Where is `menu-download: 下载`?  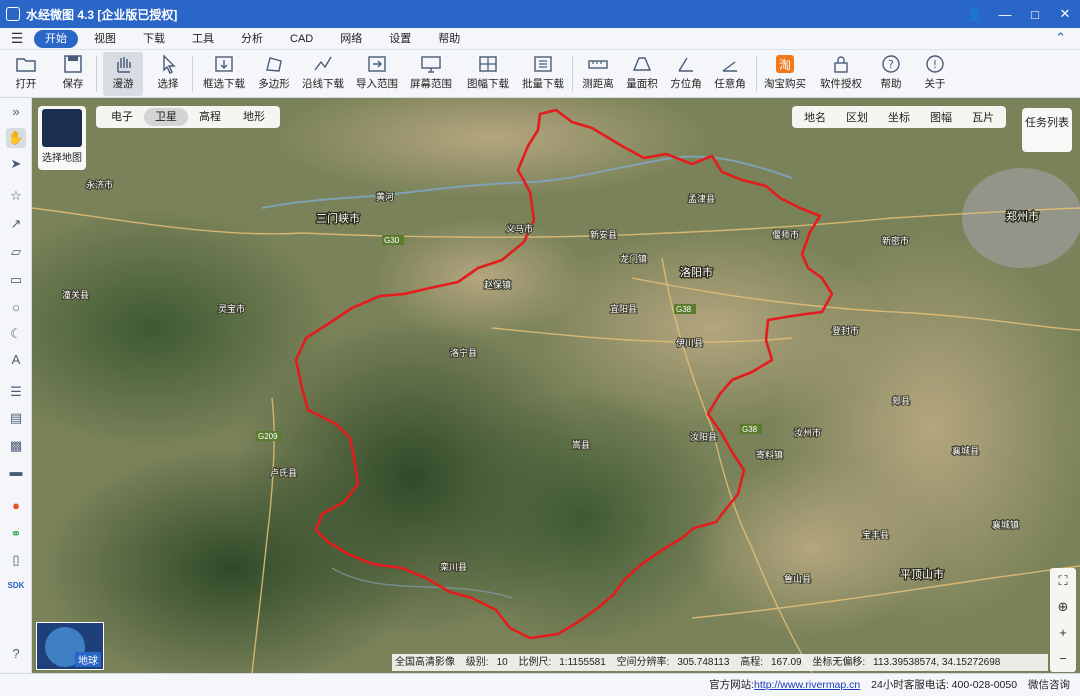 menu-download: 下载 is located at coordinates (154, 39).